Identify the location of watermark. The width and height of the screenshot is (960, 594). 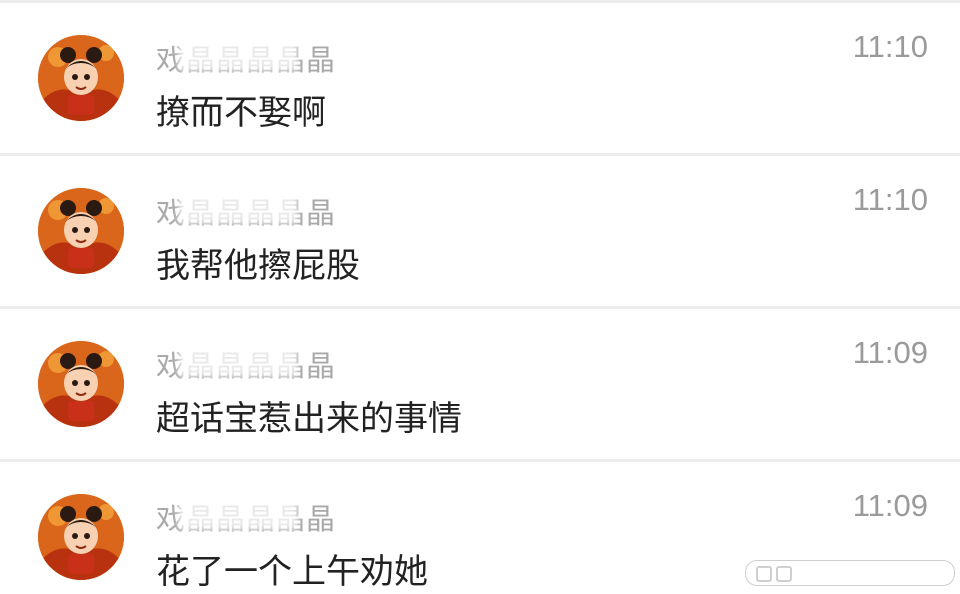
(850, 573).